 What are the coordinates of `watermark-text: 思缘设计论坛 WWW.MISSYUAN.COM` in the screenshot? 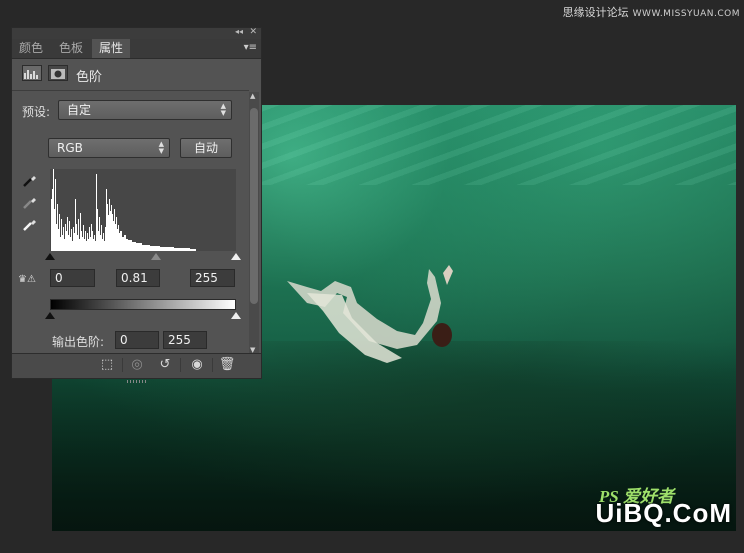 It's located at (651, 12).